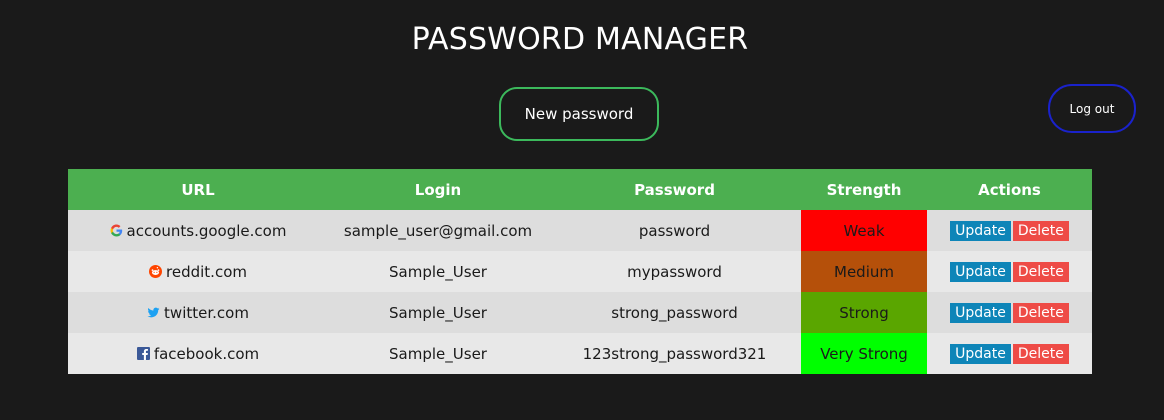 This screenshot has width=1164, height=420. I want to click on strength-cell: Very Strong, so click(864, 353).